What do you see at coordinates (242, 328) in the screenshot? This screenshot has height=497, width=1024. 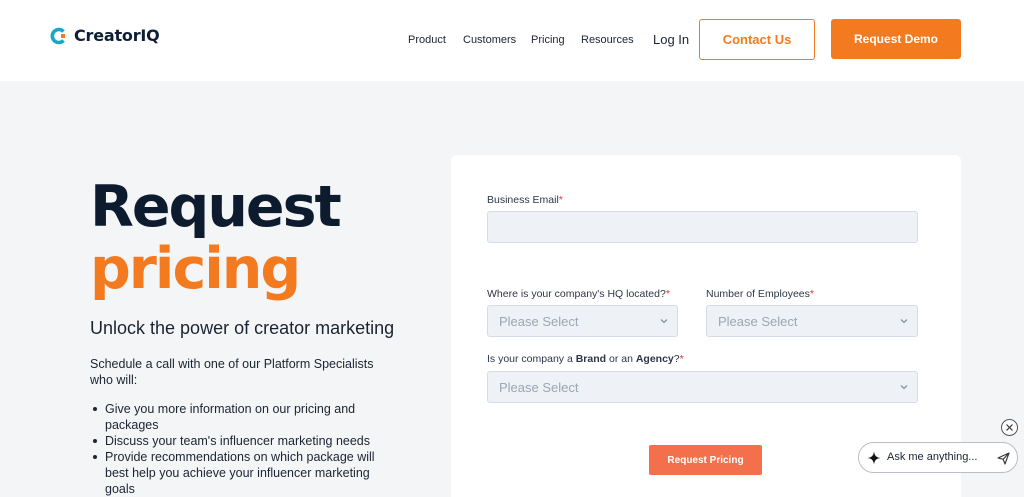 I see `hero-subtitle: Unlock the power of creator marketing` at bounding box center [242, 328].